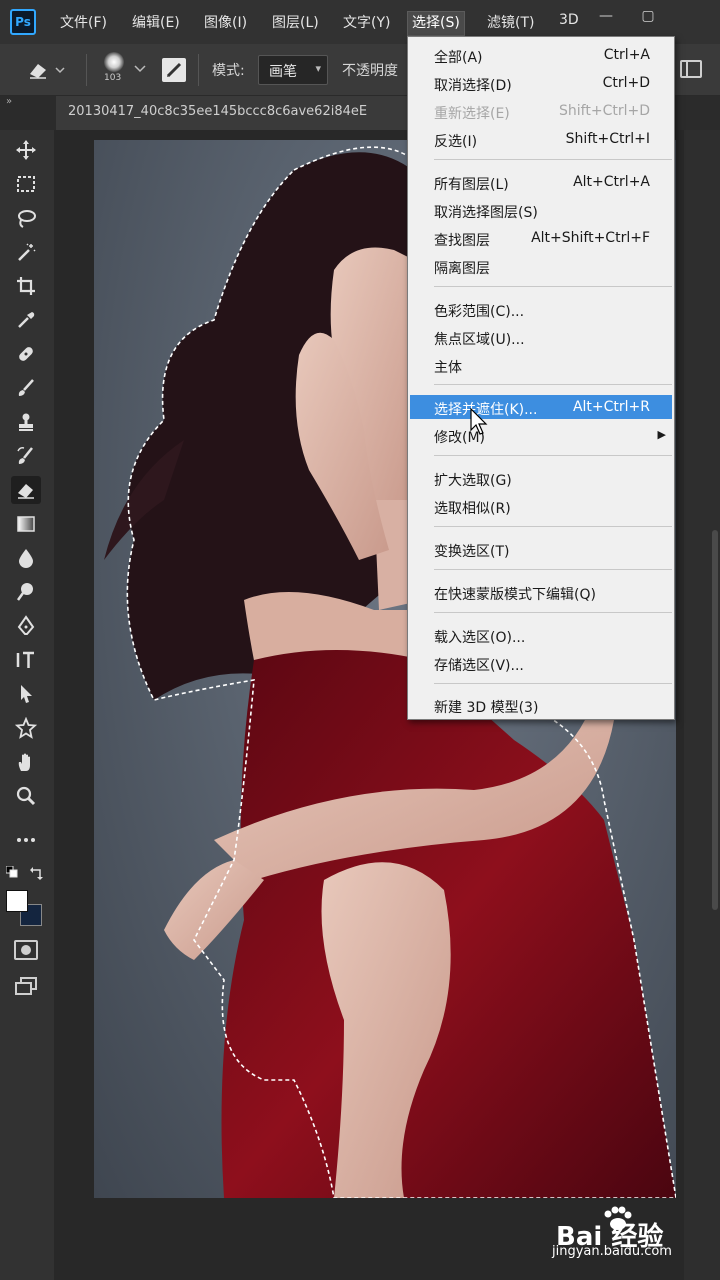 This screenshot has height=1280, width=720. What do you see at coordinates (541, 139) in the screenshot?
I see `menu-item-inverse: 反选(I) Shift+Ctrl+I` at bounding box center [541, 139].